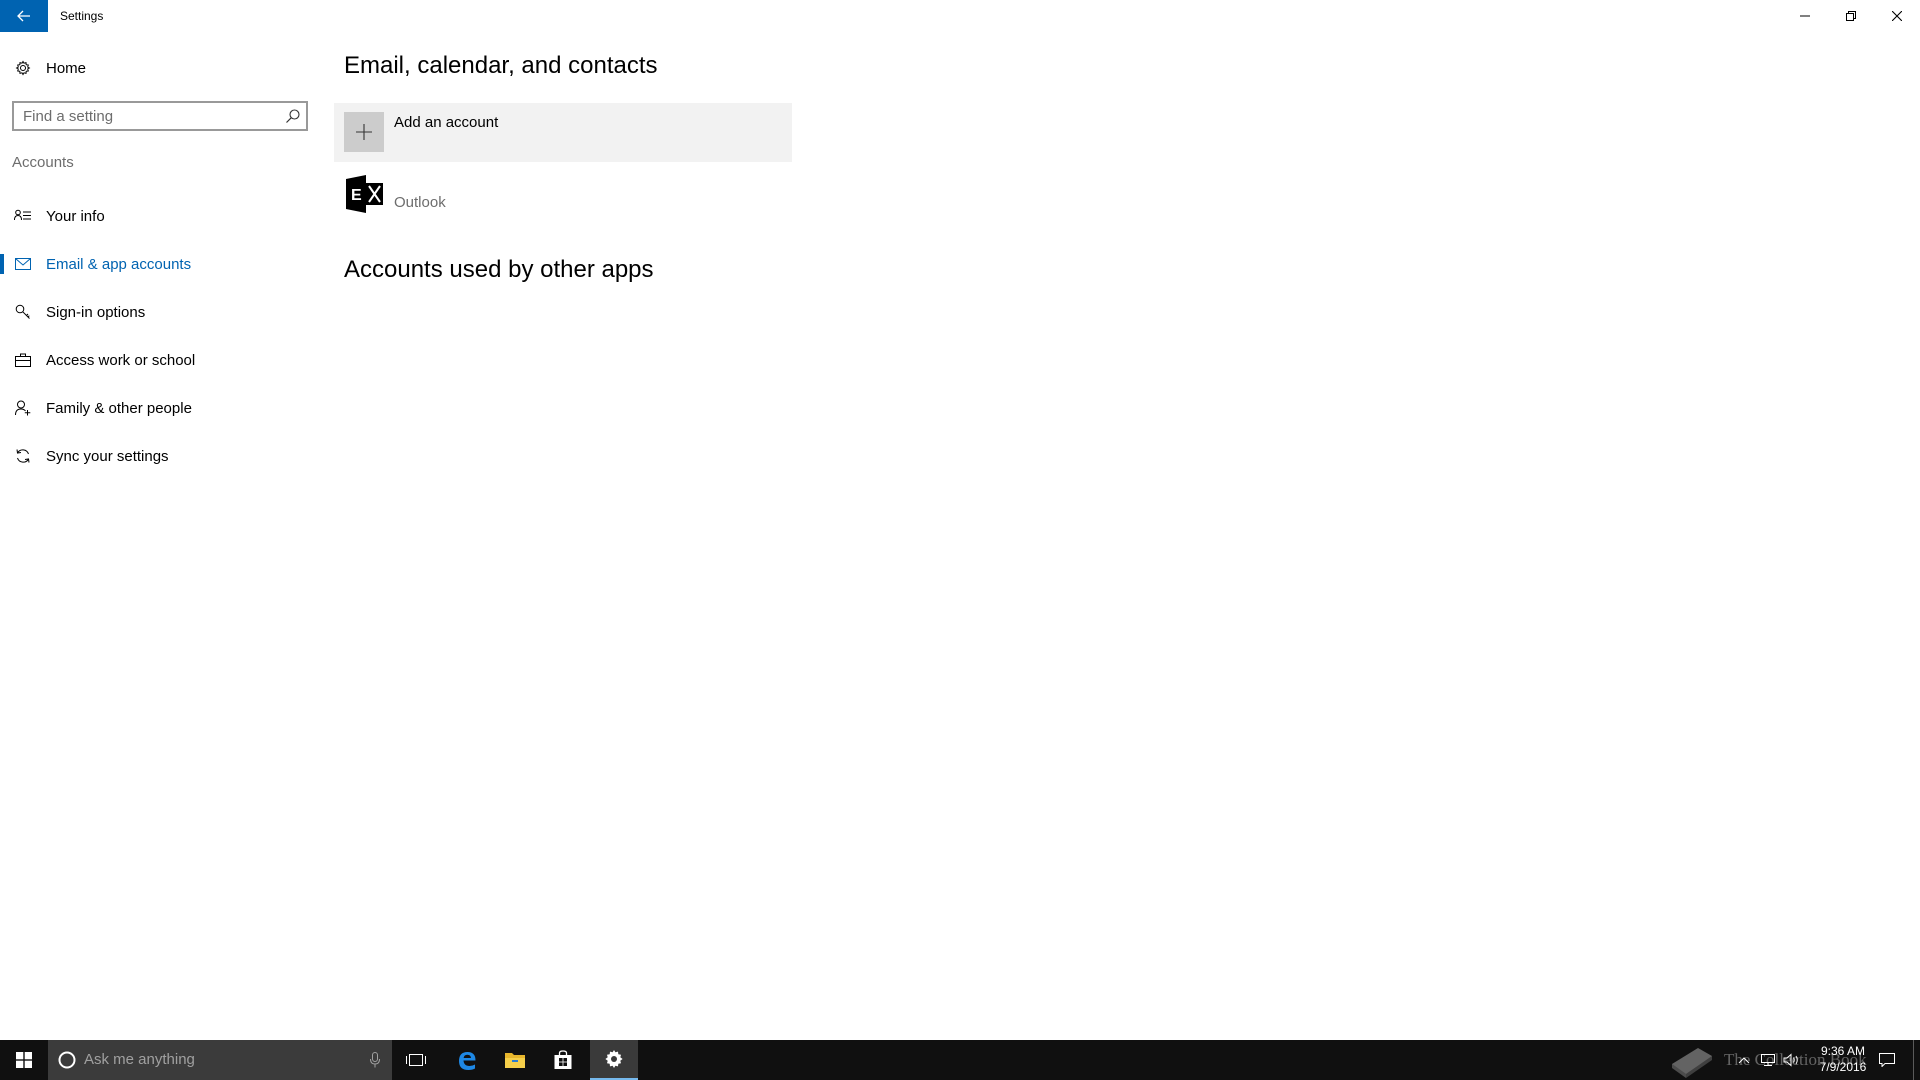 This screenshot has width=1920, height=1080. I want to click on contact-info-icon, so click(23, 216).